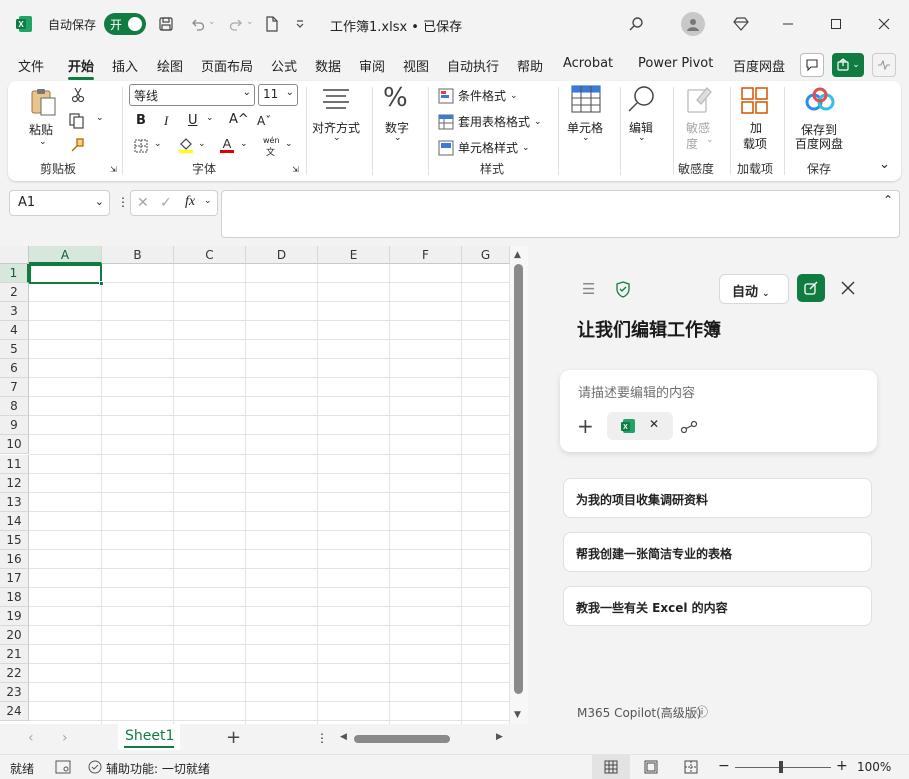 The image size is (909, 779). Describe the element at coordinates (623, 289) in the screenshot. I see `shield-icon` at that location.